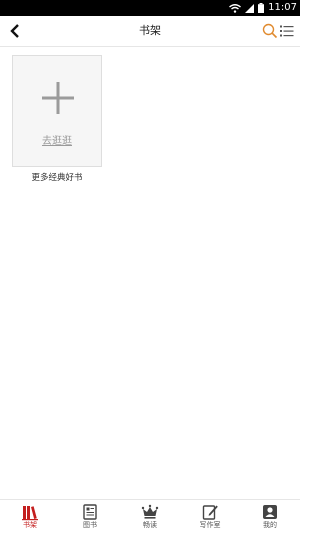 This screenshot has height=533, width=320. Describe the element at coordinates (90, 525) in the screenshot. I see `nav-label: 图书` at that location.